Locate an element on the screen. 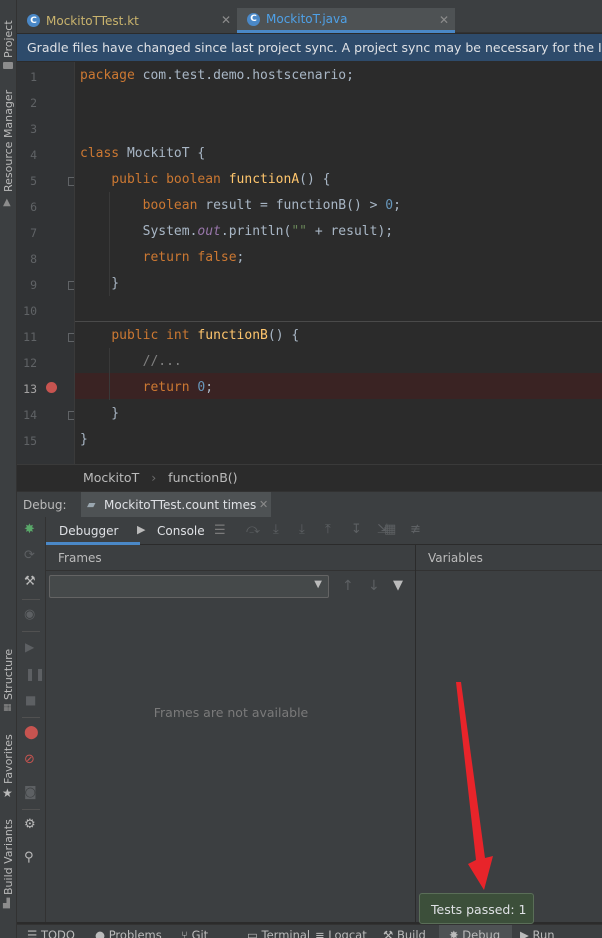 The height and width of the screenshot is (938, 602). java-class-icon: C is located at coordinates (253, 19).